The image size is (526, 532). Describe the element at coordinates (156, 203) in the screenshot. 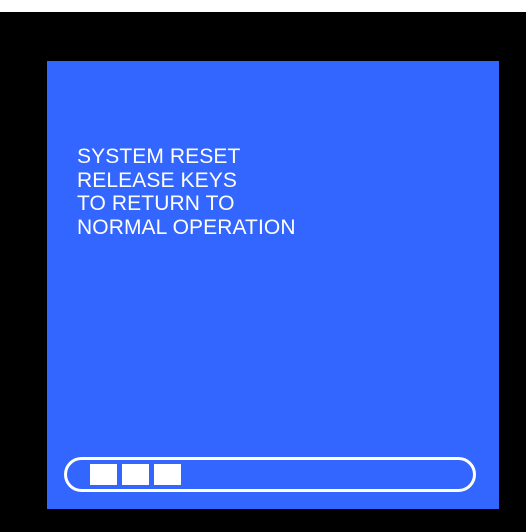

I see `message-line-3: TO RETURN TO` at that location.